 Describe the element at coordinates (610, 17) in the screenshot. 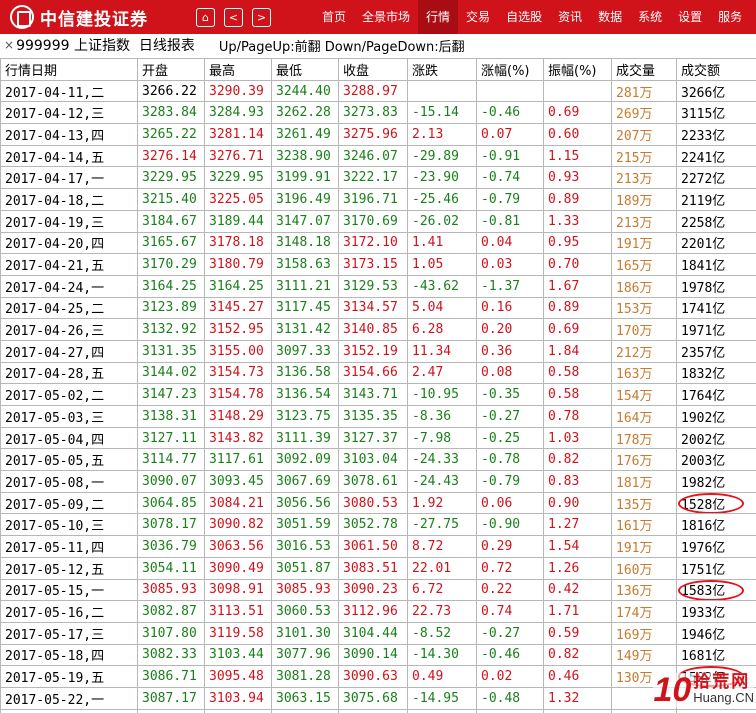

I see `menu-item: 数据` at that location.